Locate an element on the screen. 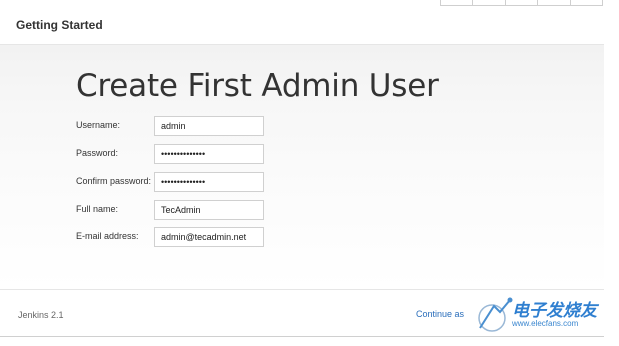  confirm-password-label: Confirm password: is located at coordinates (114, 181).